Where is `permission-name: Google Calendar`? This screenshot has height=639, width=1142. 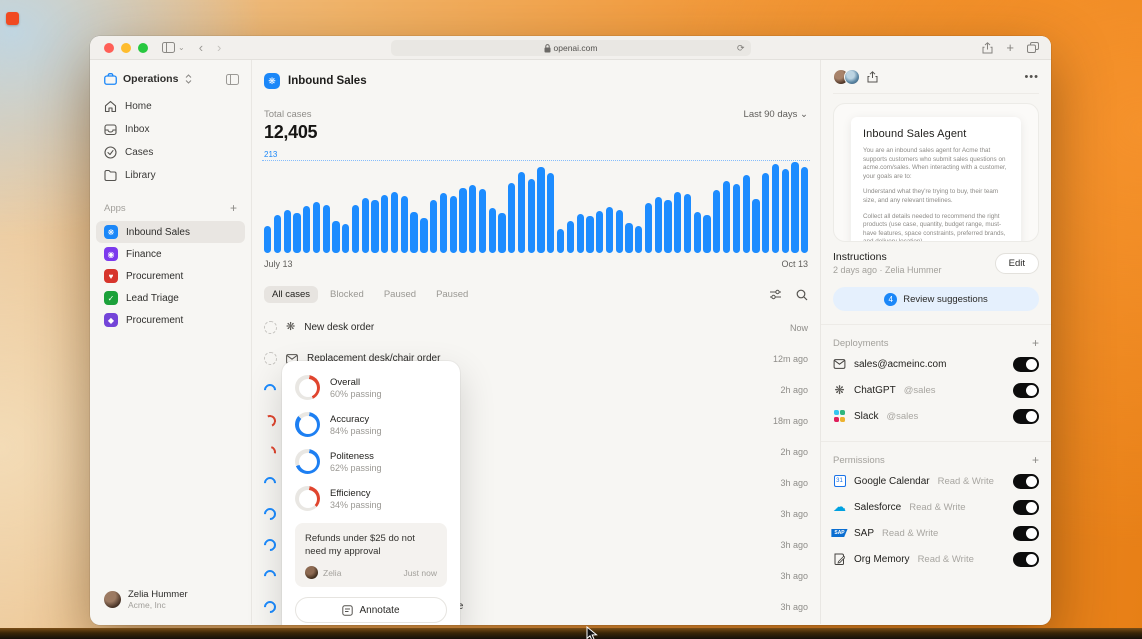 permission-name: Google Calendar is located at coordinates (892, 481).